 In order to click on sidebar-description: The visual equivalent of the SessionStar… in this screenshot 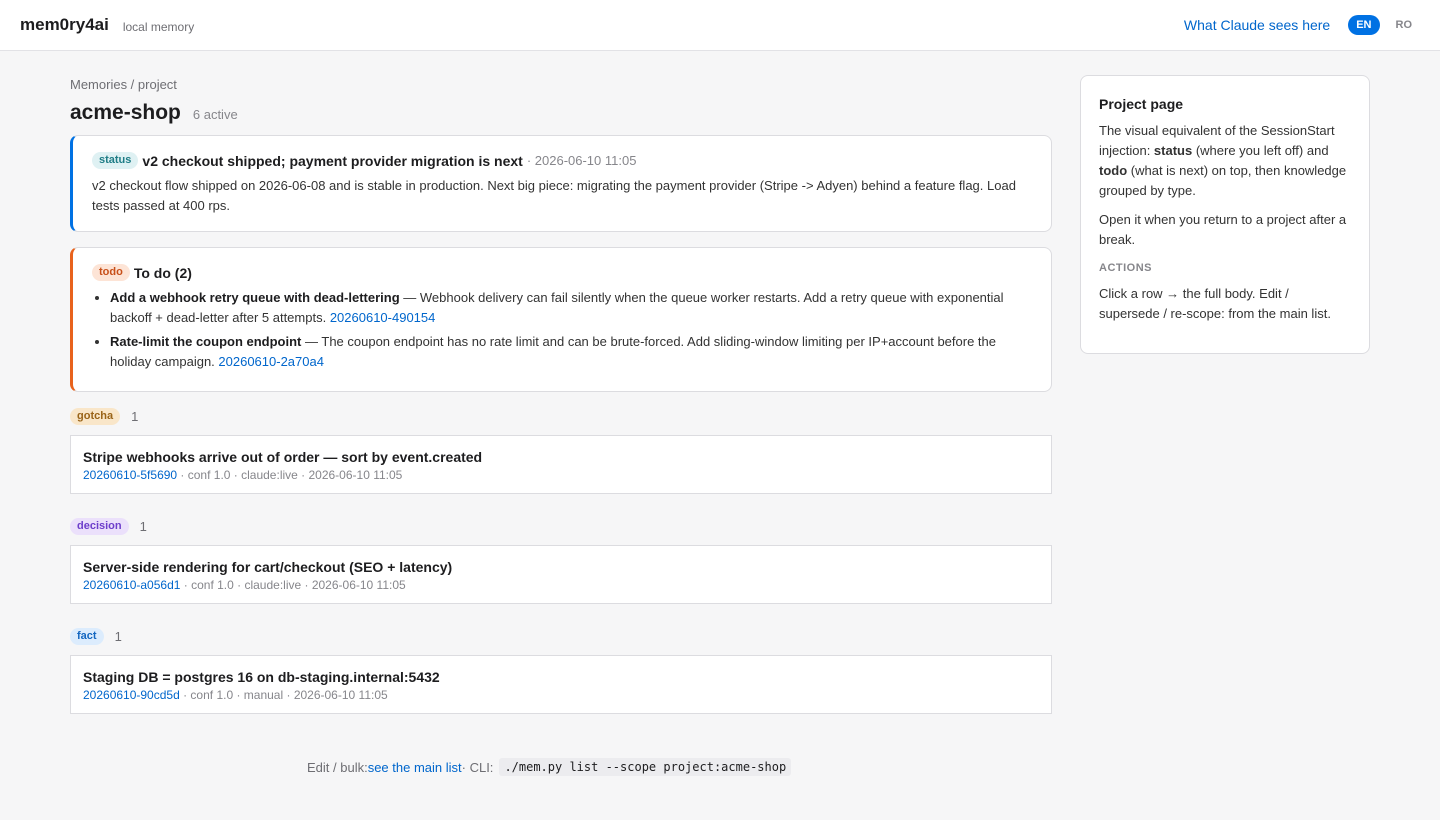, I will do `click(1225, 161)`.